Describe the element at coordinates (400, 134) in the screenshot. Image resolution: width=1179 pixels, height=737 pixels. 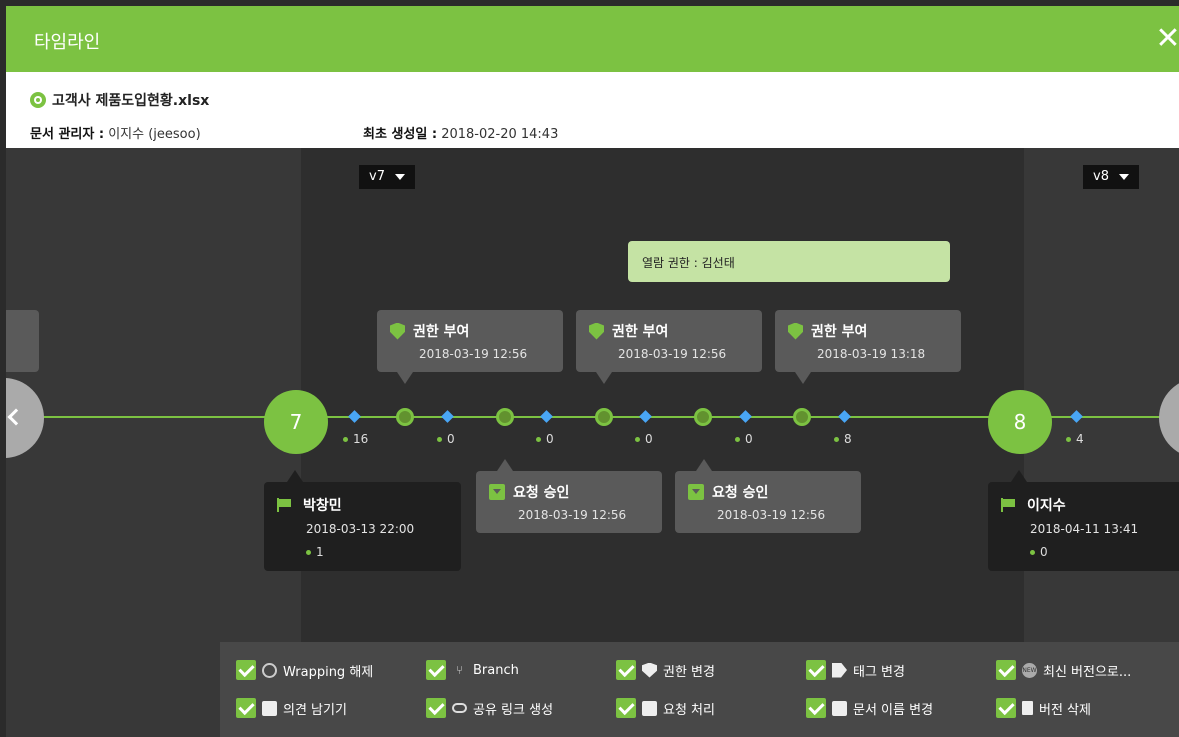
I see `created-label: 최초 생성일 :` at that location.